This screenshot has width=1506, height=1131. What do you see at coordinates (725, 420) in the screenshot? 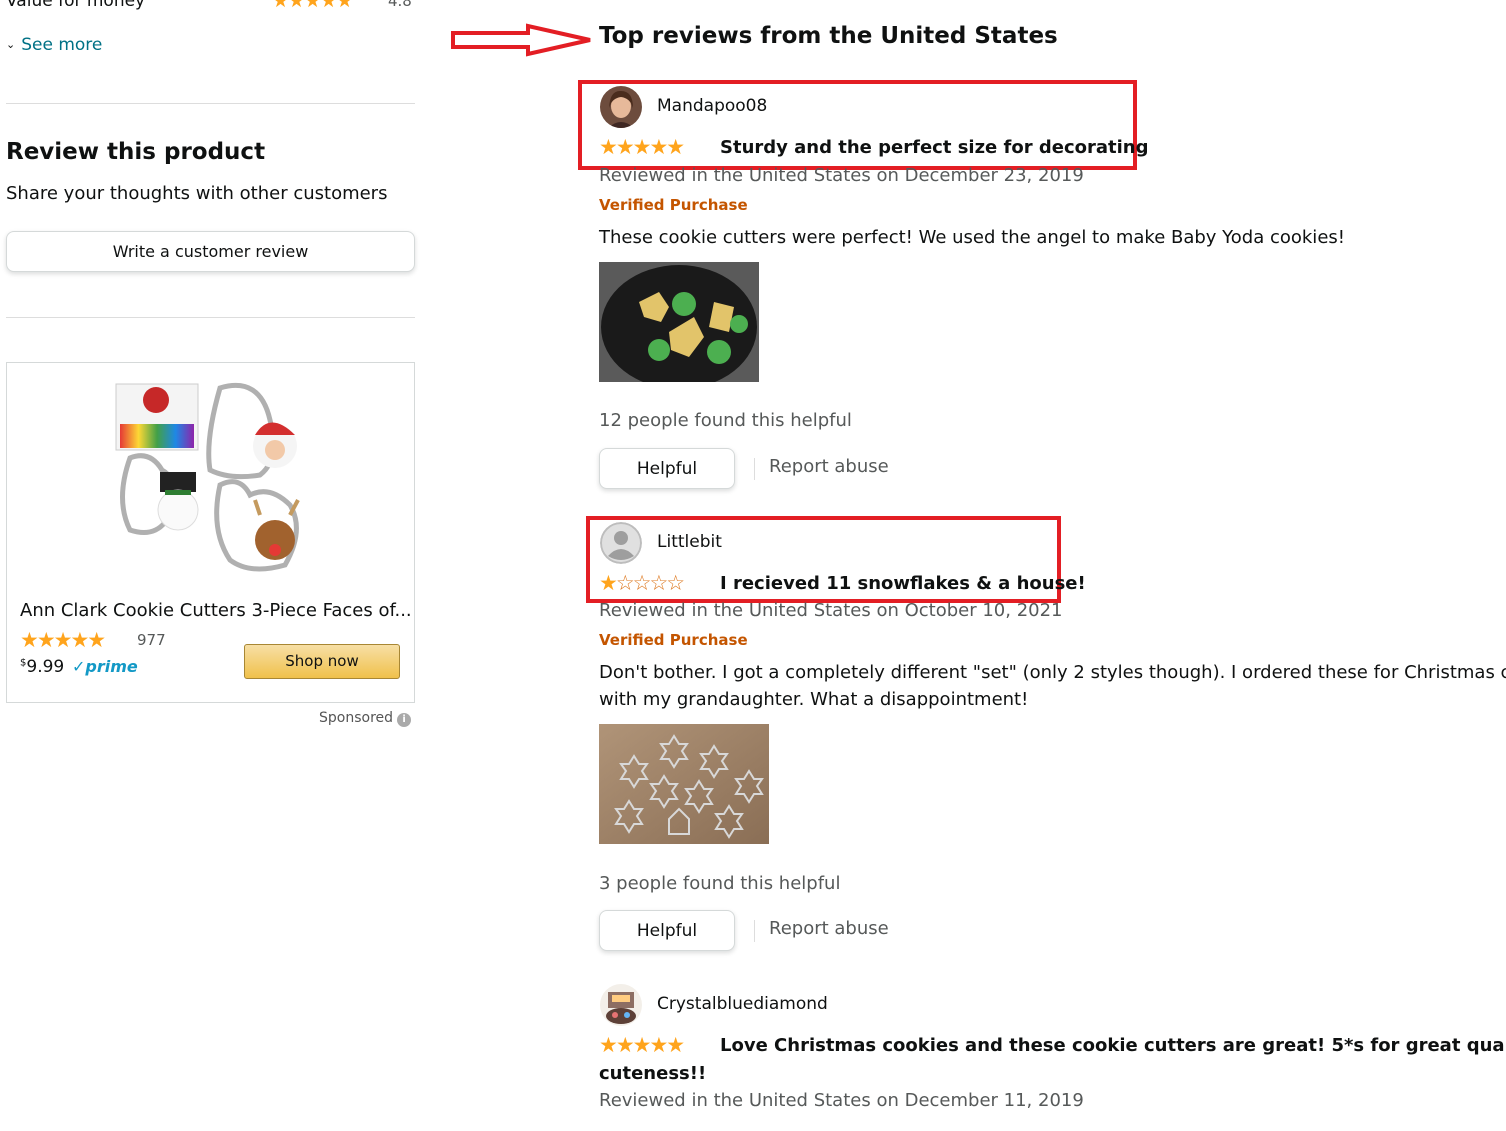
I see `helpful-count: 12 people found this helpful` at bounding box center [725, 420].